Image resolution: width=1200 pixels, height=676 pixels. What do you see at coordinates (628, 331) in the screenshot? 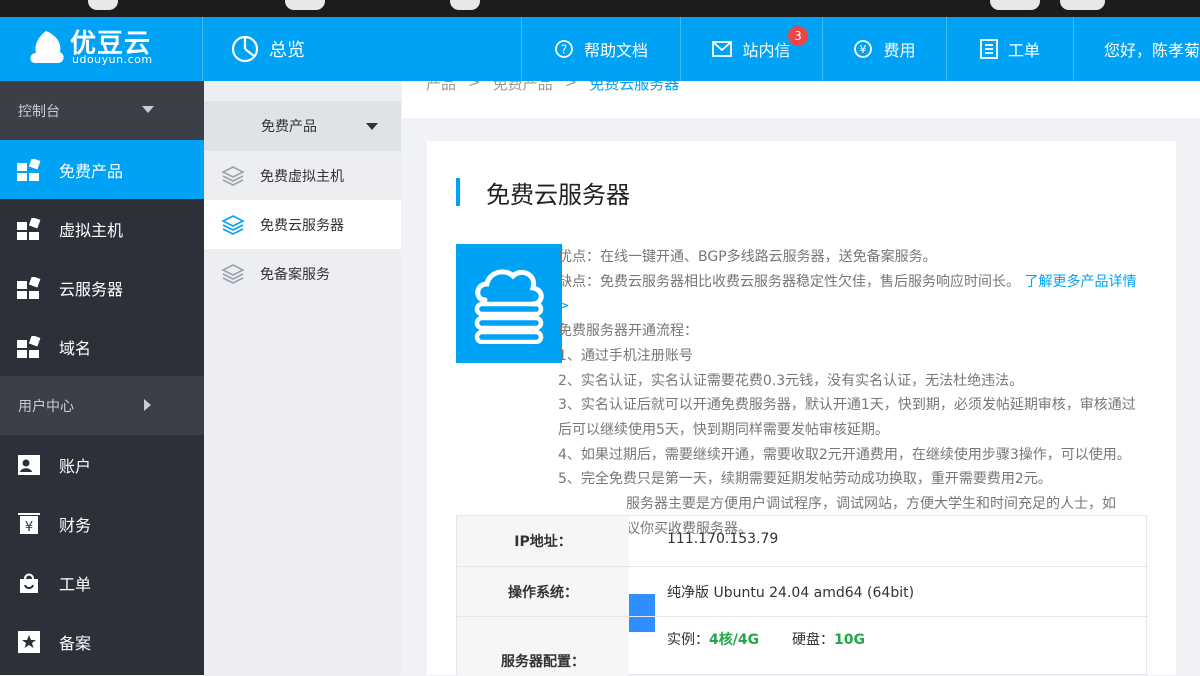
I see `desc-line: 免费服务器开通流程：` at bounding box center [628, 331].